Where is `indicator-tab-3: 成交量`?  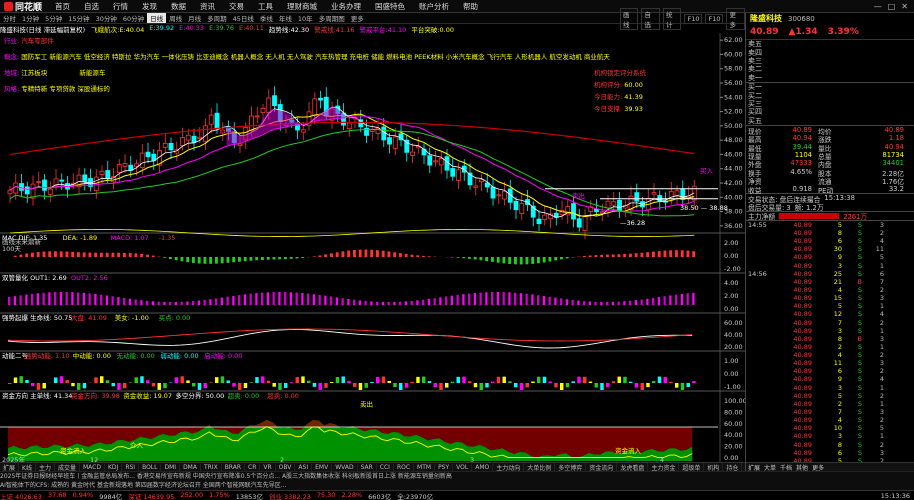 indicator-tab-3: 成交量 is located at coordinates (67, 467).